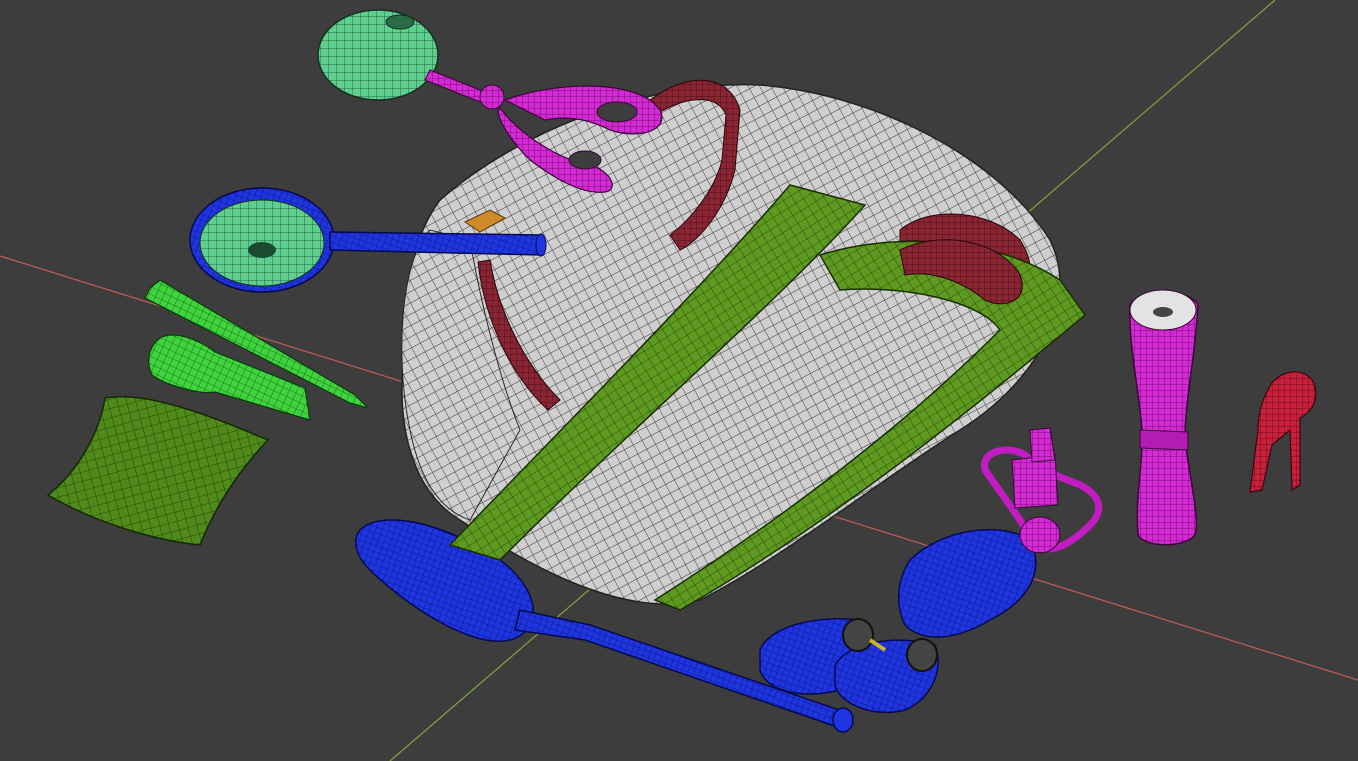 This screenshot has width=1358, height=761. I want to click on water-bottle-object, so click(1000, 532).